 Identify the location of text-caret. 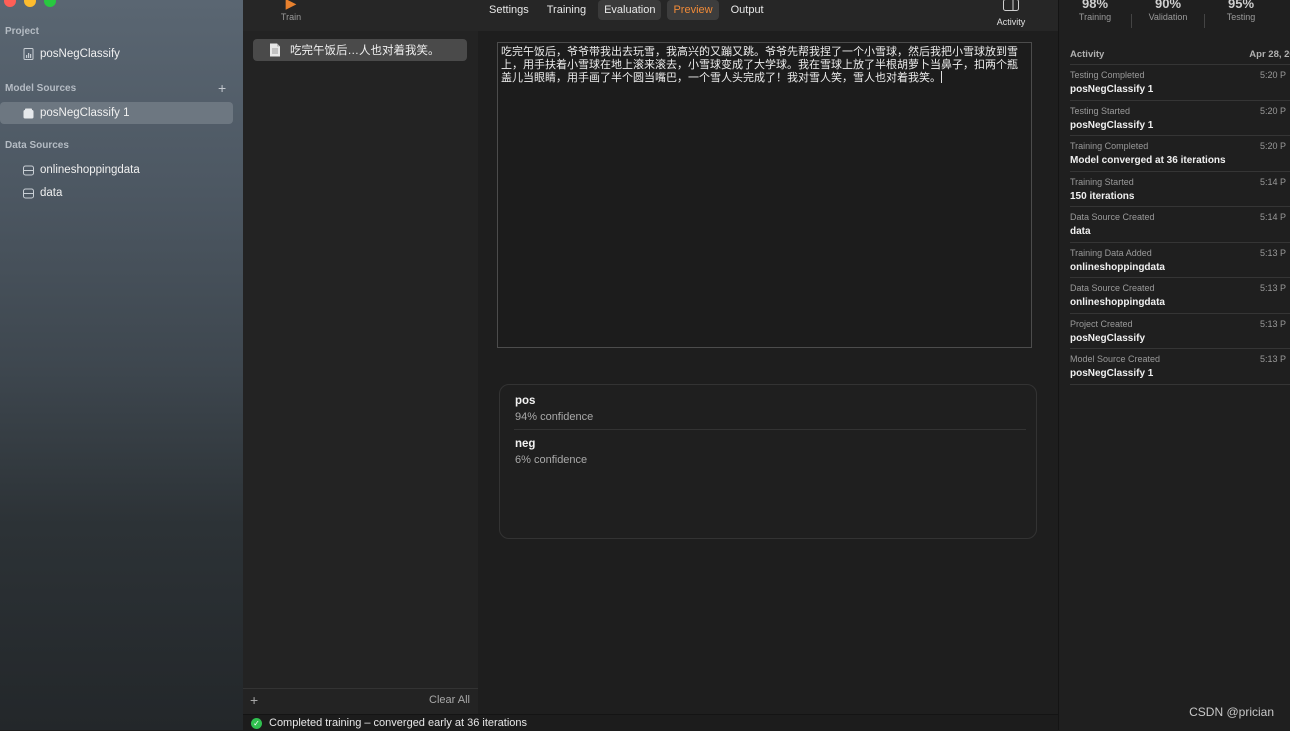
(941, 77).